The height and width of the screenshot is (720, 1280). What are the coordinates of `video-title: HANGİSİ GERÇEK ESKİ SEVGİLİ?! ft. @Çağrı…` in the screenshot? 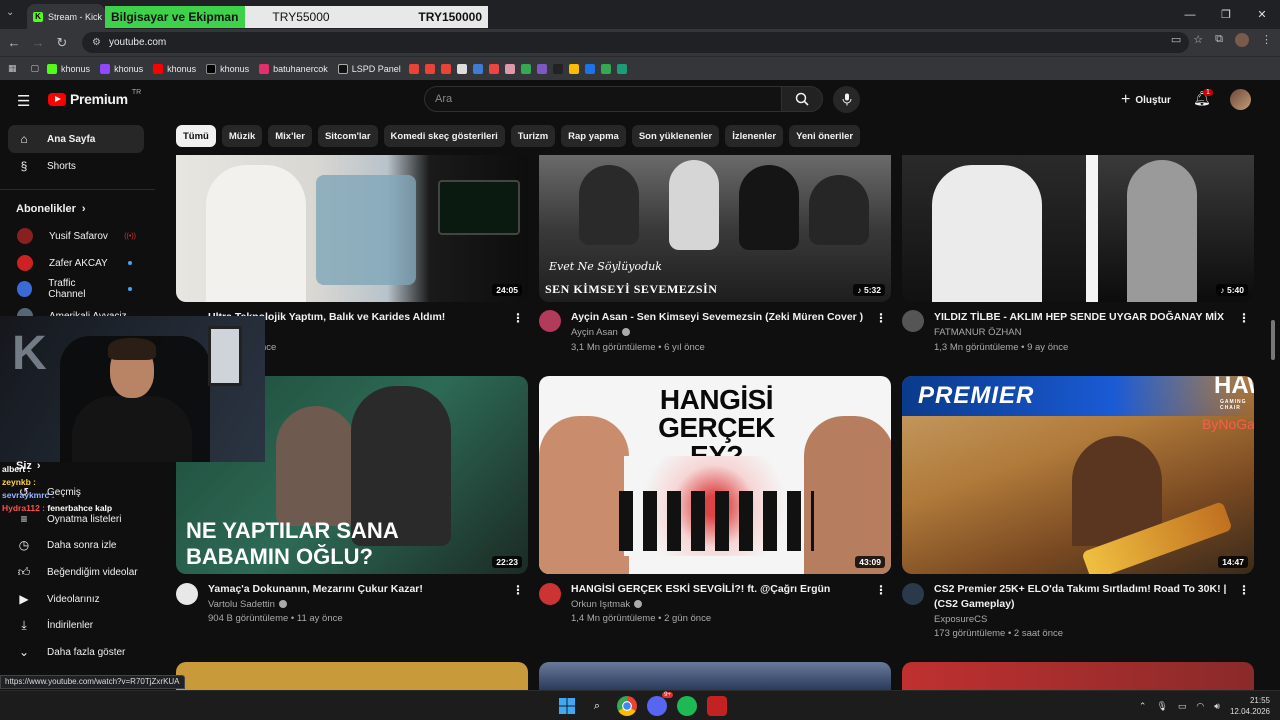 It's located at (700, 589).